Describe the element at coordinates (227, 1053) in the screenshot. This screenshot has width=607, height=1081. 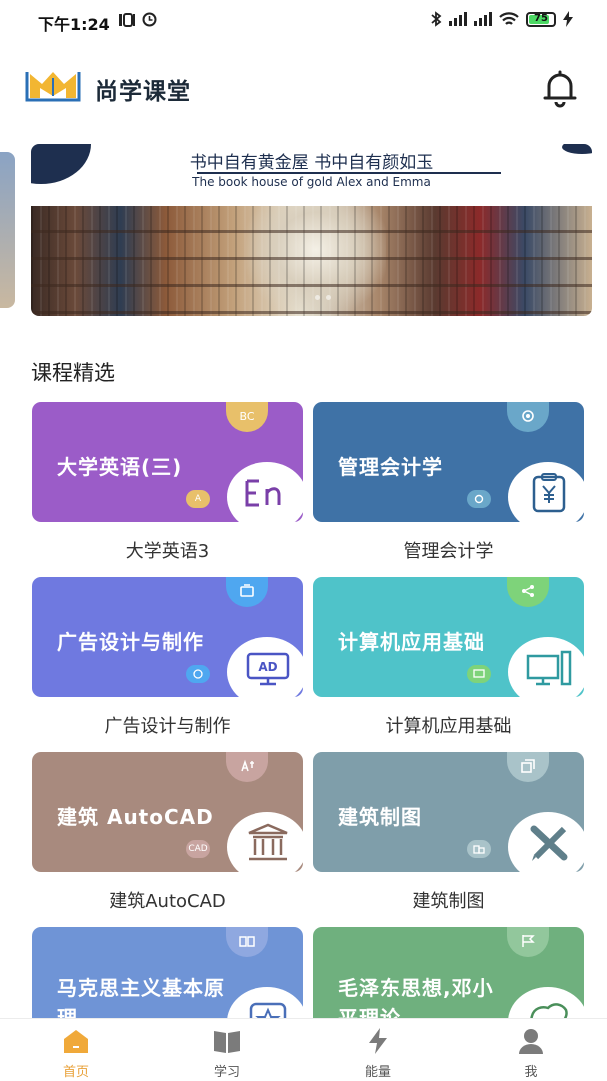
I see `nav-study: 学习` at that location.